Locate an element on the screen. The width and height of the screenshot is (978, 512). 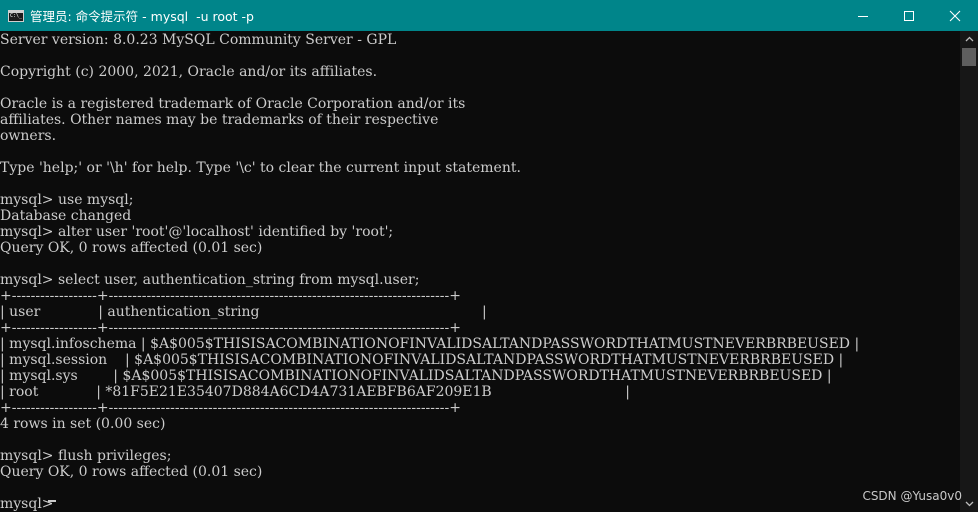
chevron-down-icon is located at coordinates (969, 504).